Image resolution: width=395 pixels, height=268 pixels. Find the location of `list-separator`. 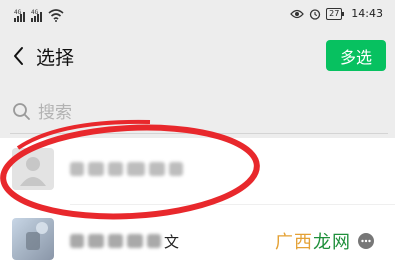

list-separator is located at coordinates (232, 204).